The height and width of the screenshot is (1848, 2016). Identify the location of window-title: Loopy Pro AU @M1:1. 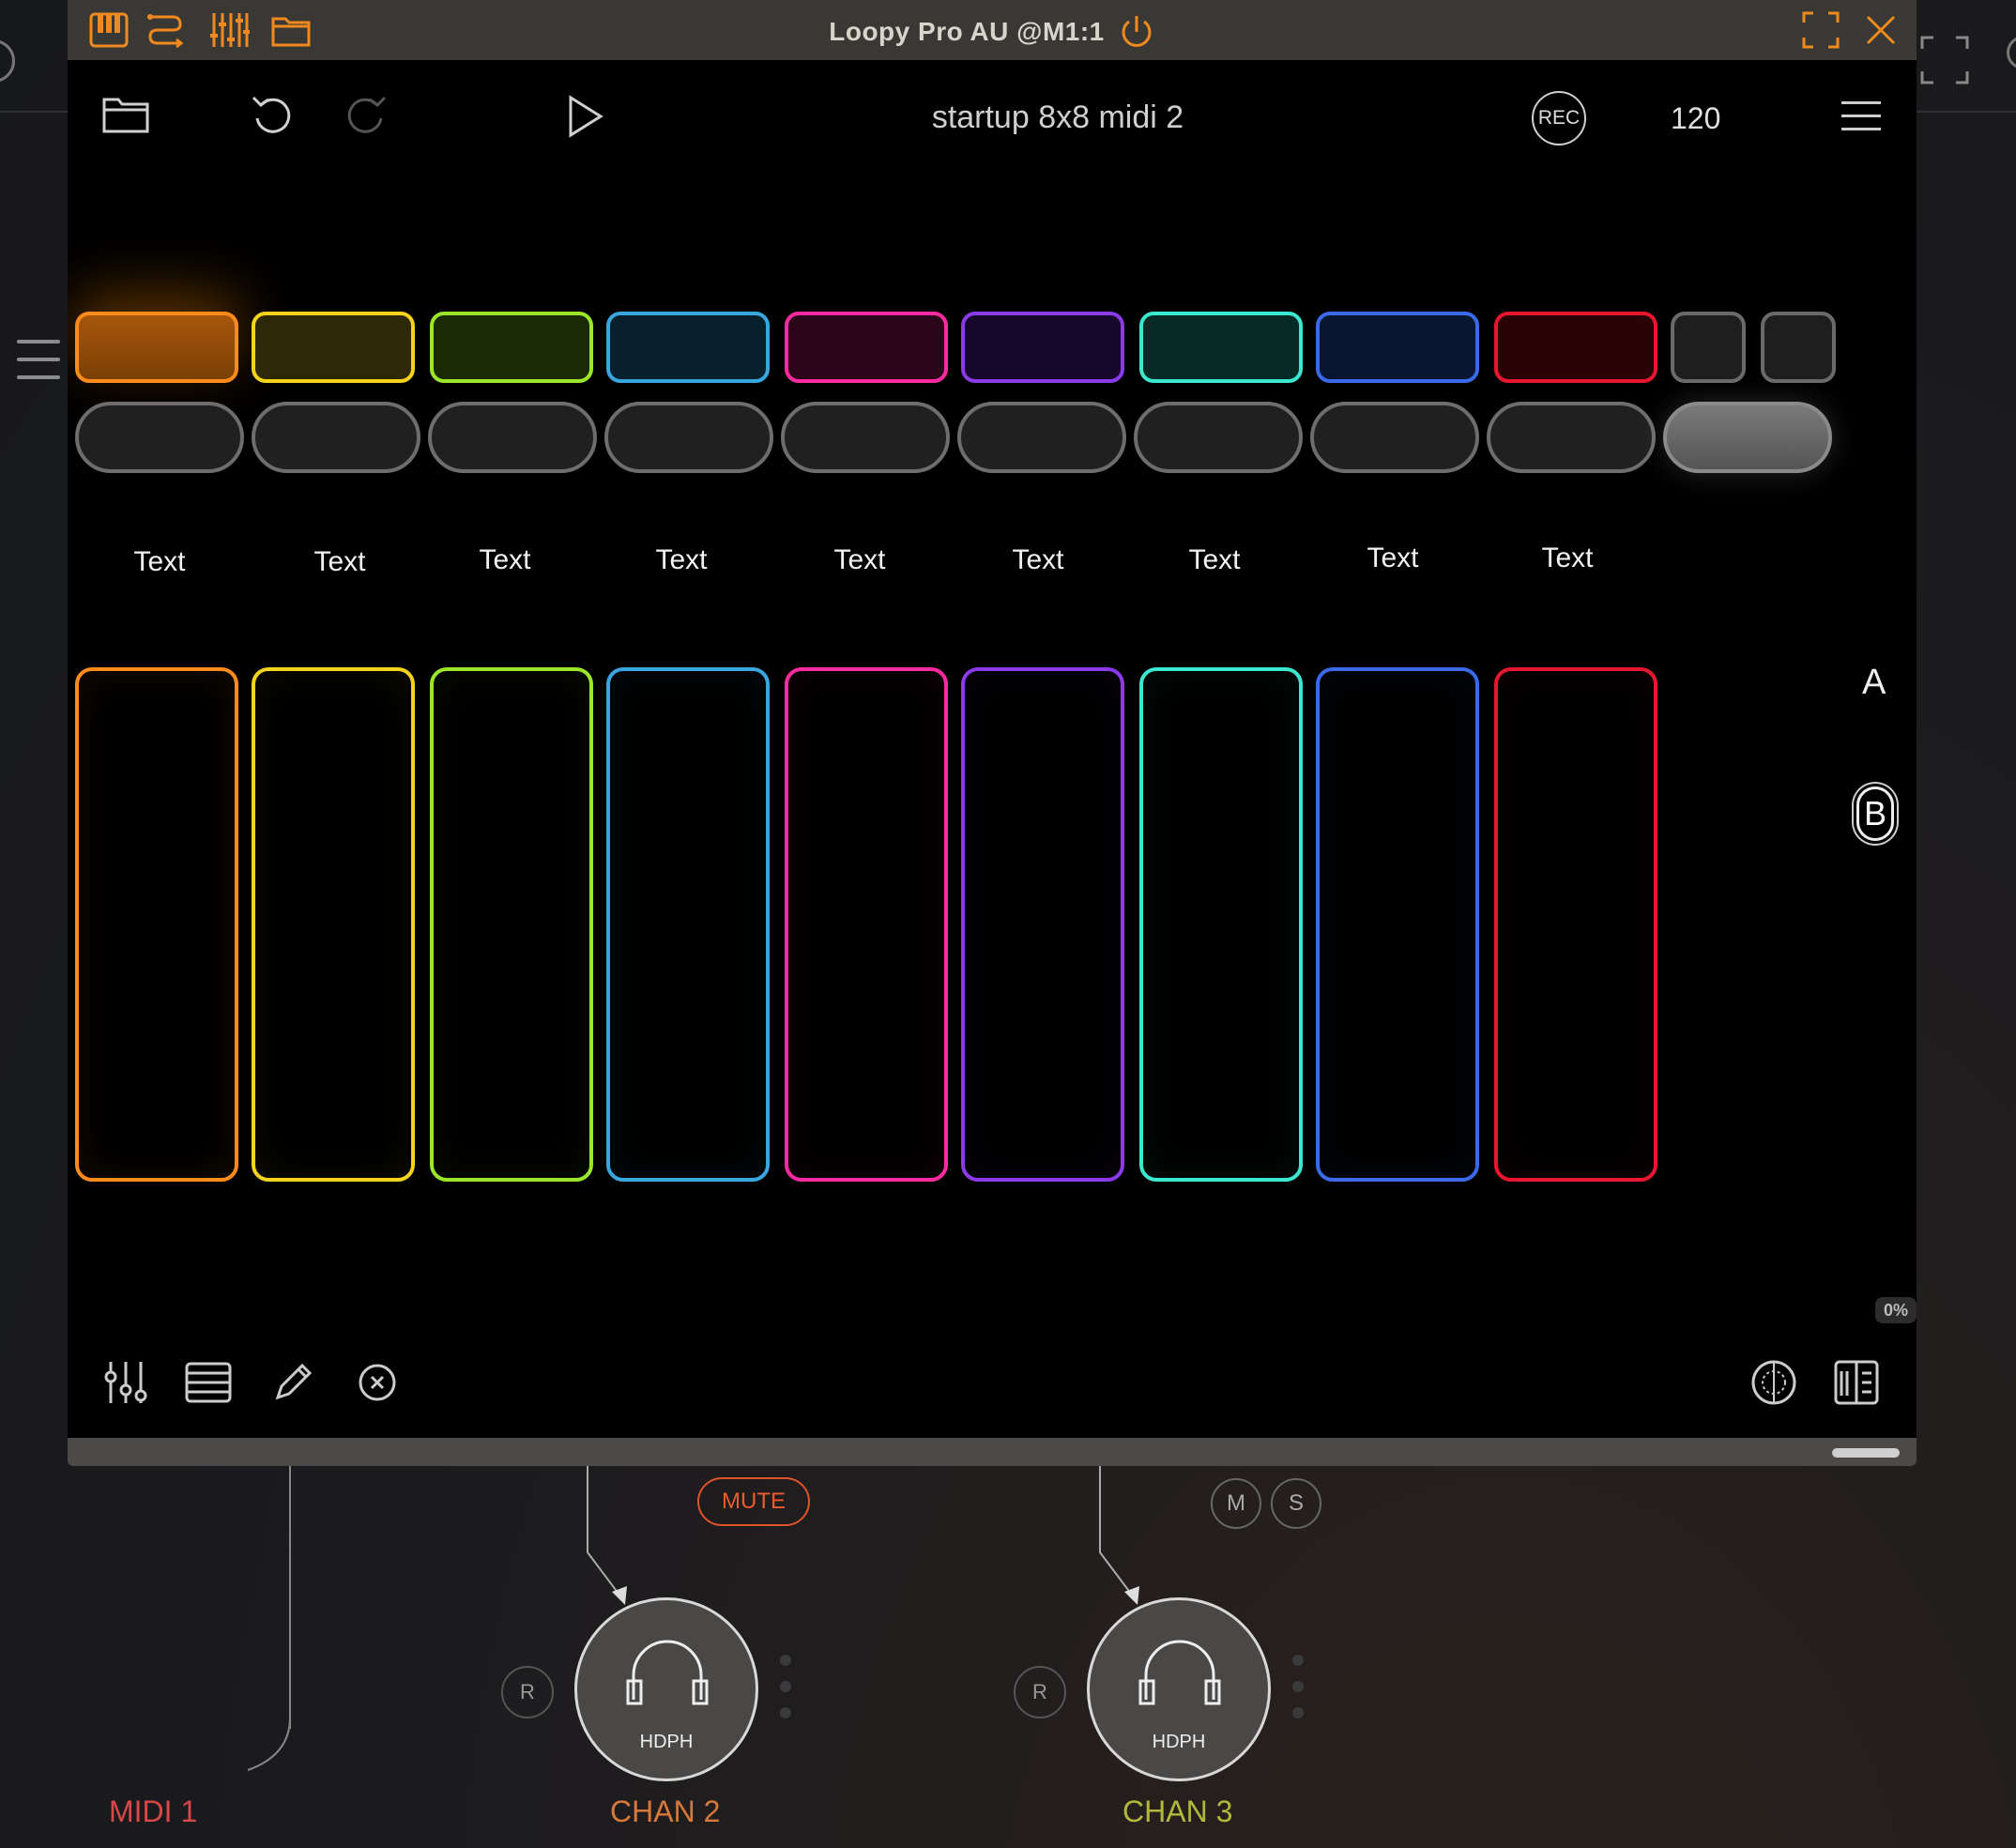
(992, 32).